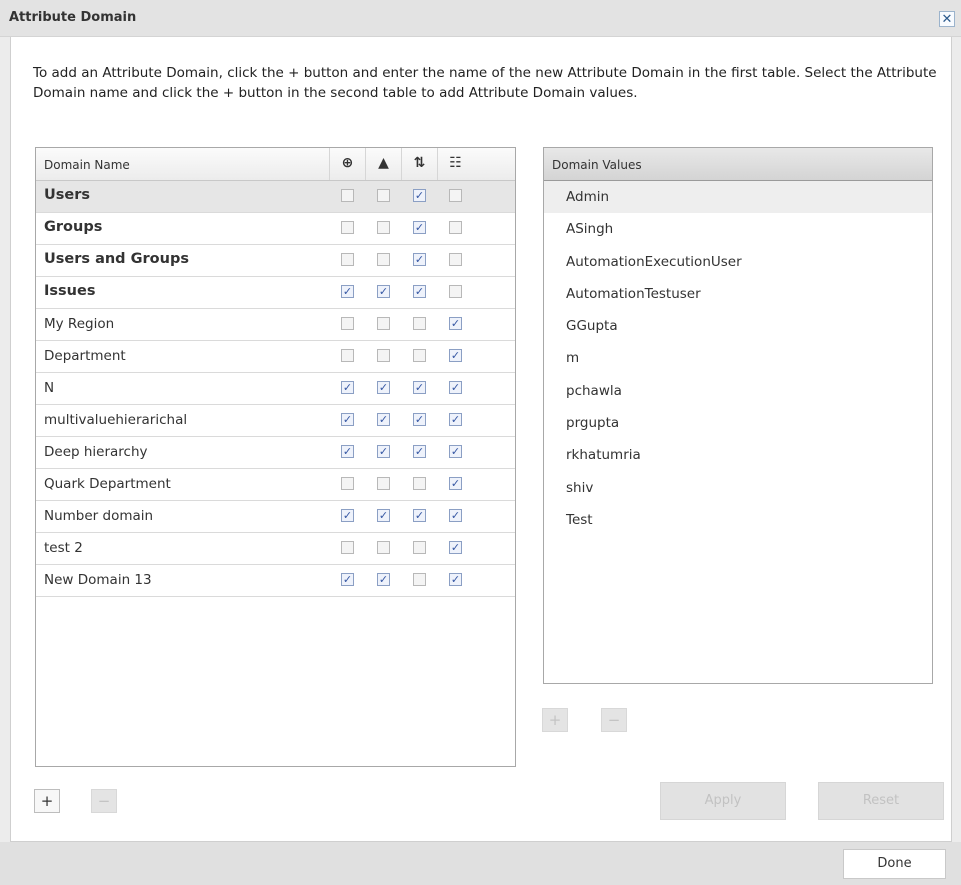 The width and height of the screenshot is (961, 885). Describe the element at coordinates (614, 720) in the screenshot. I see `remove-value-button: −` at that location.